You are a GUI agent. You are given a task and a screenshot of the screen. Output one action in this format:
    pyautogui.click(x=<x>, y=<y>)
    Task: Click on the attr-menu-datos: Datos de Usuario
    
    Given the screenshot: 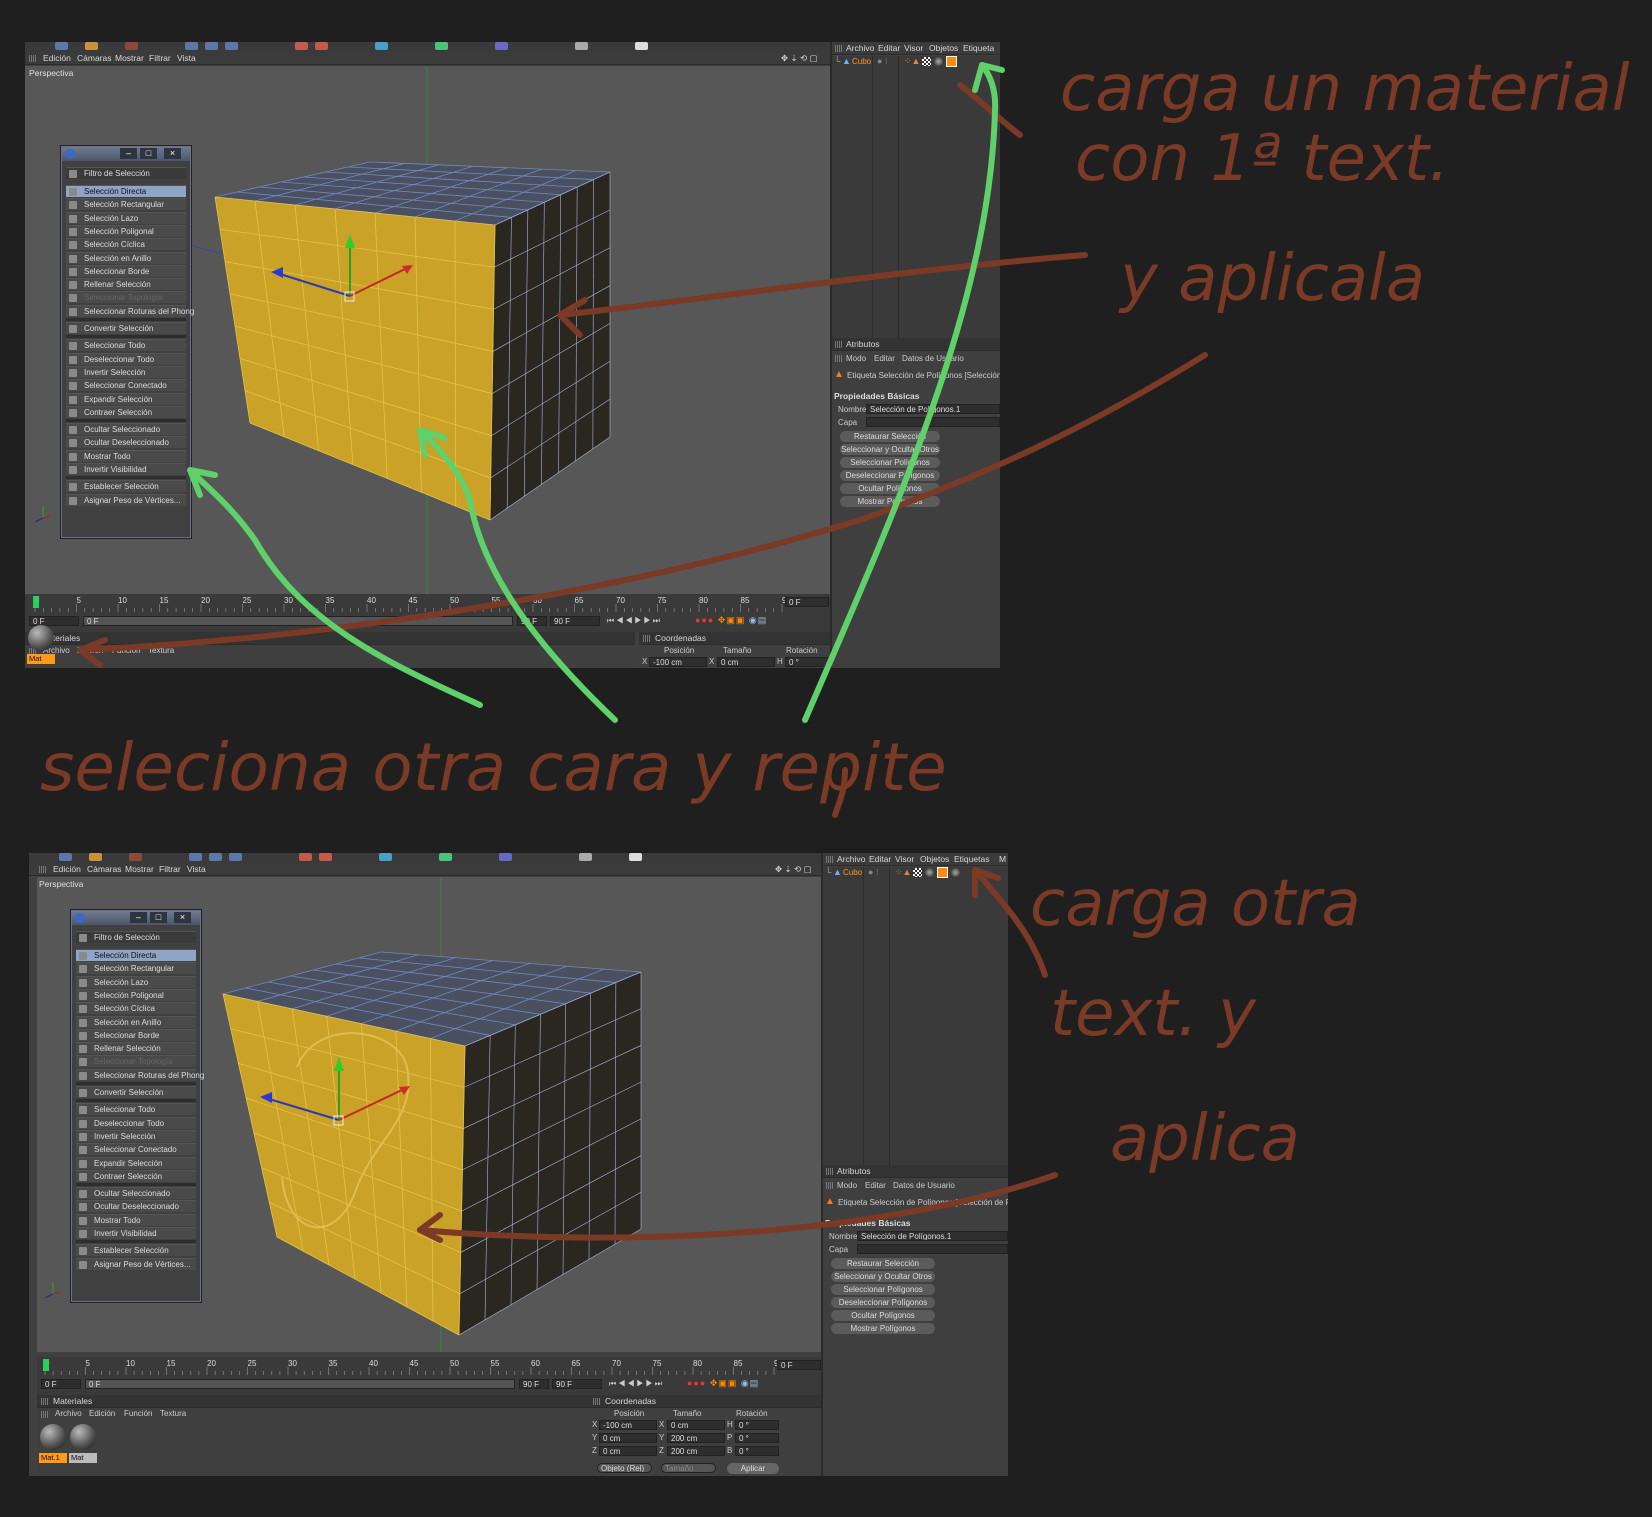 What is the action you would take?
    pyautogui.click(x=933, y=358)
    